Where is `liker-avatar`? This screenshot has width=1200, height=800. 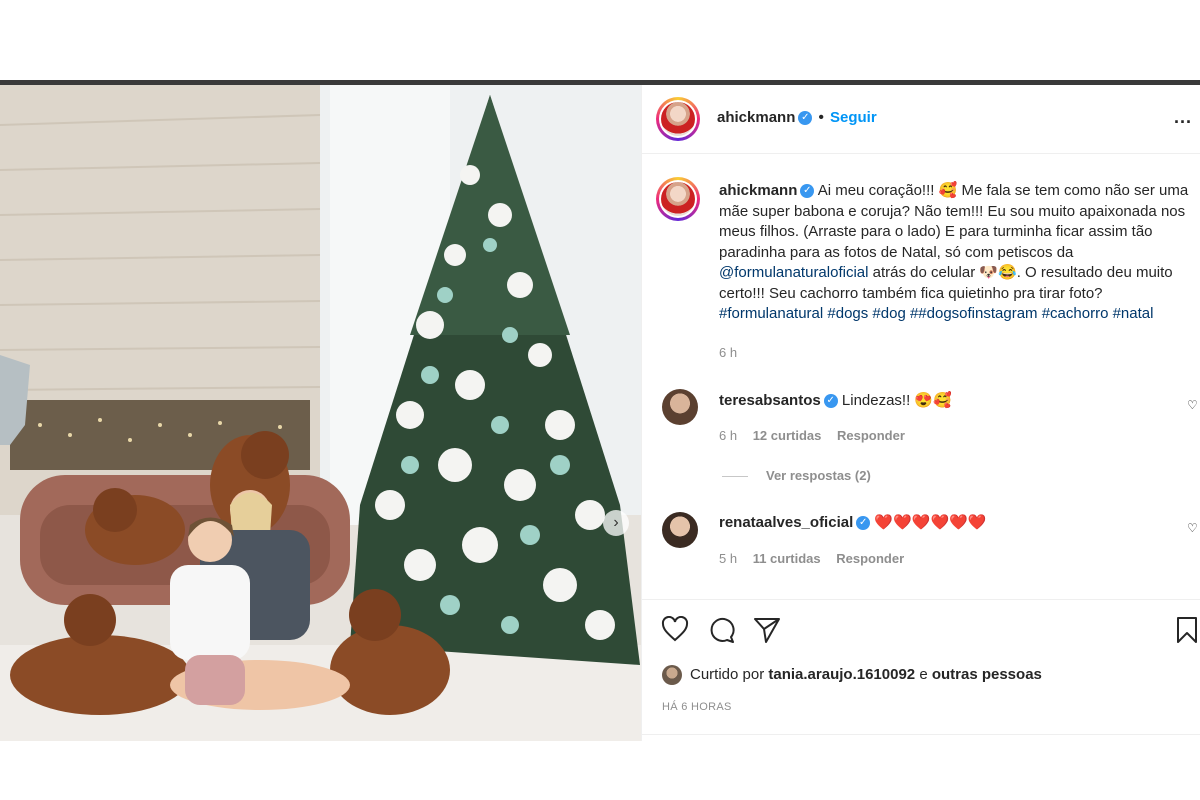 liker-avatar is located at coordinates (672, 675).